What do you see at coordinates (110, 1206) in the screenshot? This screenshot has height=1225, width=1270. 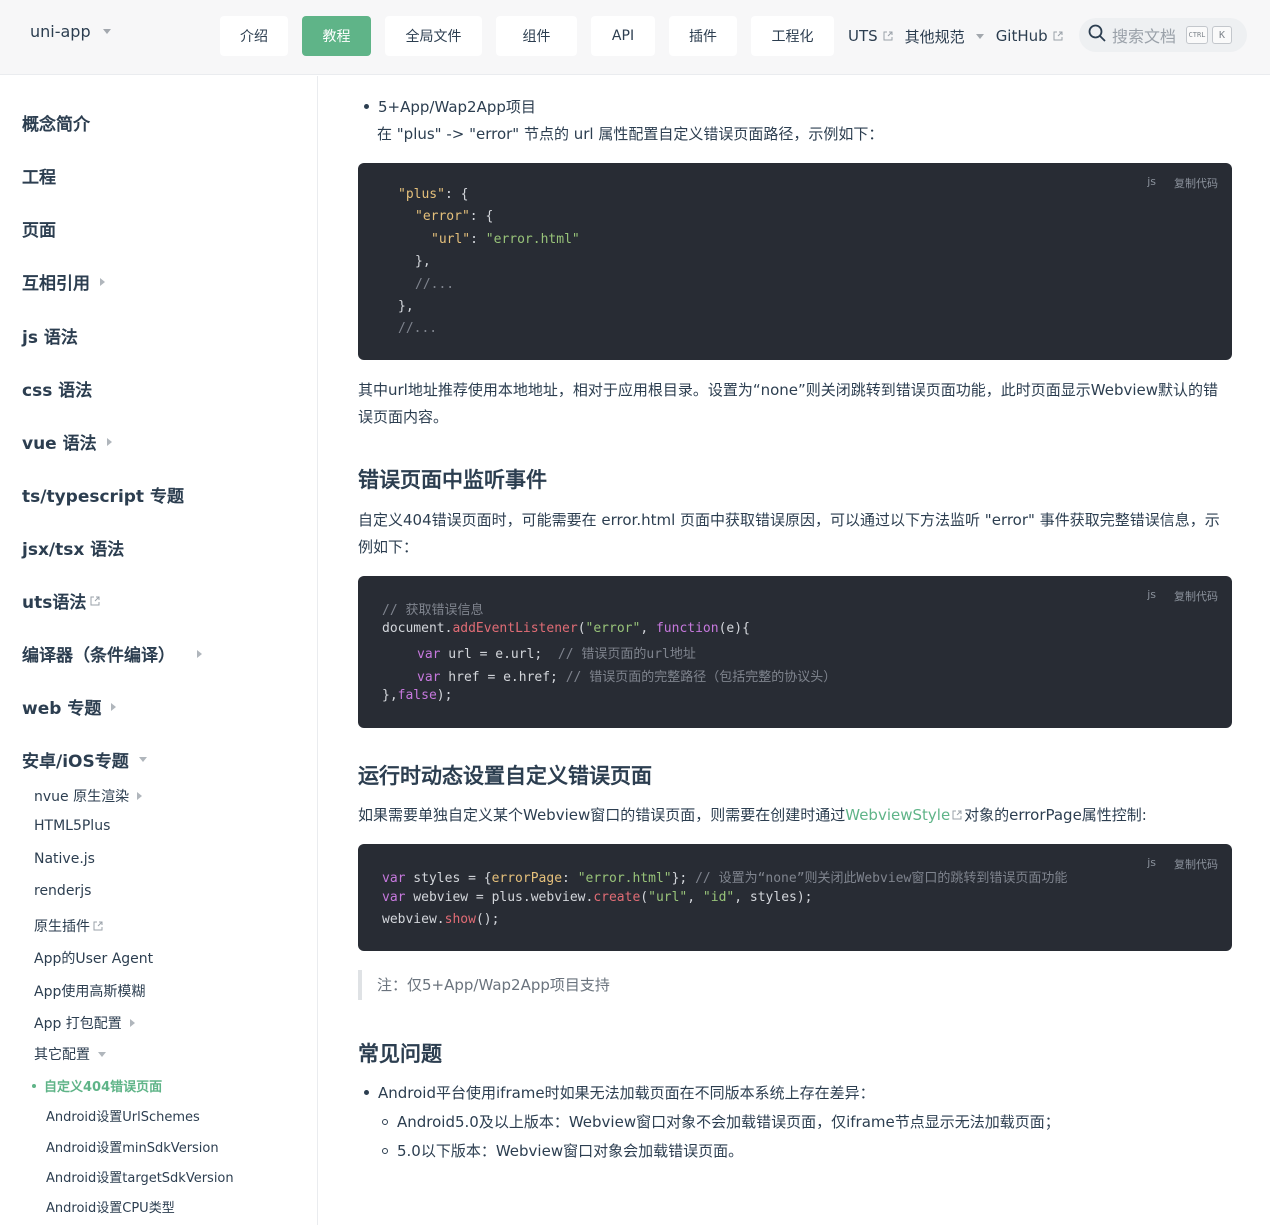 I see `sidebar-sub-cpu-type: Android设置CPU类型` at bounding box center [110, 1206].